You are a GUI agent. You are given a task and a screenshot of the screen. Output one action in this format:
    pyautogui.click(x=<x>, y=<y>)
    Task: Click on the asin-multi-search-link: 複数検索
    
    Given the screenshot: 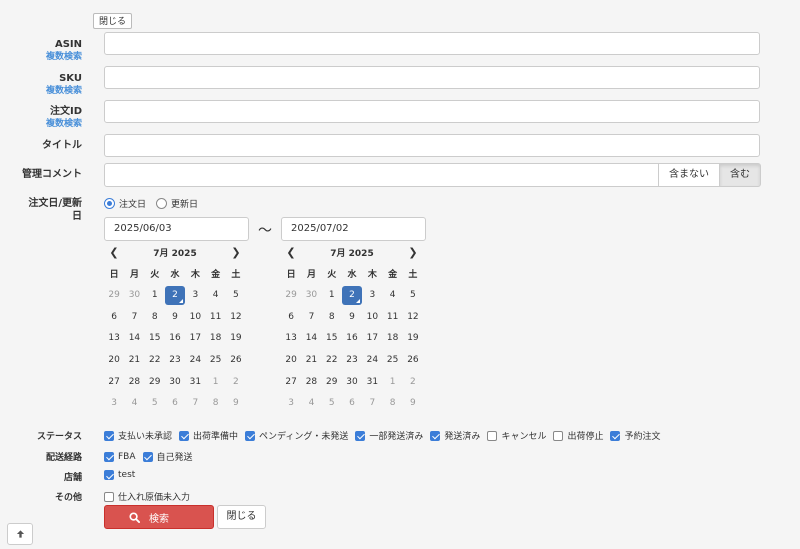 What is the action you would take?
    pyautogui.click(x=64, y=57)
    